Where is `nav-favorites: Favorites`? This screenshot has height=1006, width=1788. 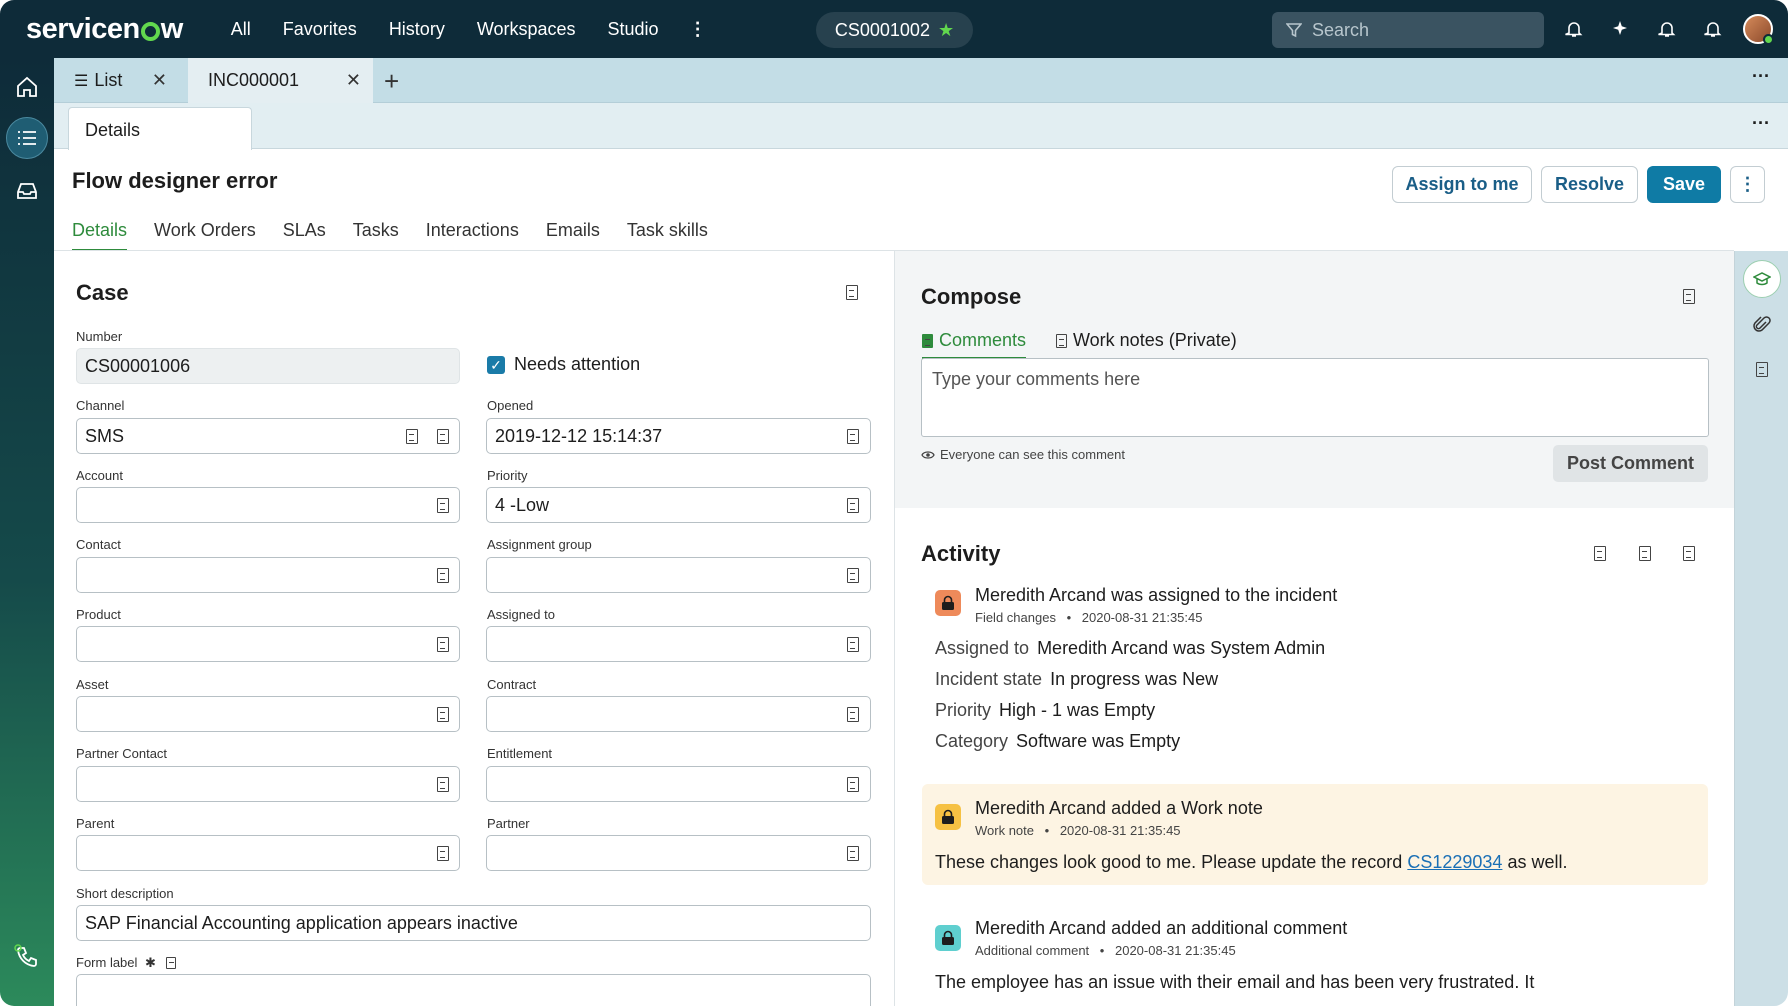
nav-favorites: Favorites is located at coordinates (320, 29).